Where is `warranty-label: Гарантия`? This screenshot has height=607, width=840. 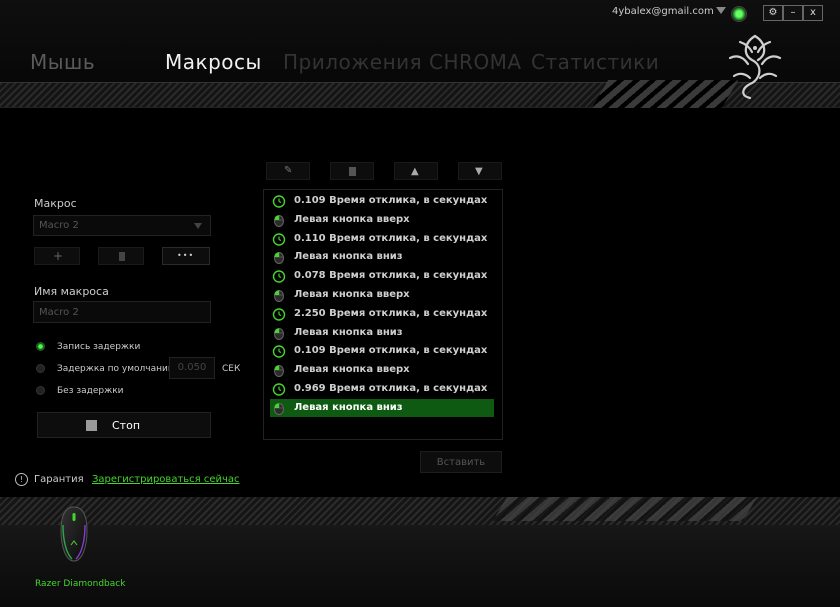
warranty-label: Гарантия is located at coordinates (59, 479).